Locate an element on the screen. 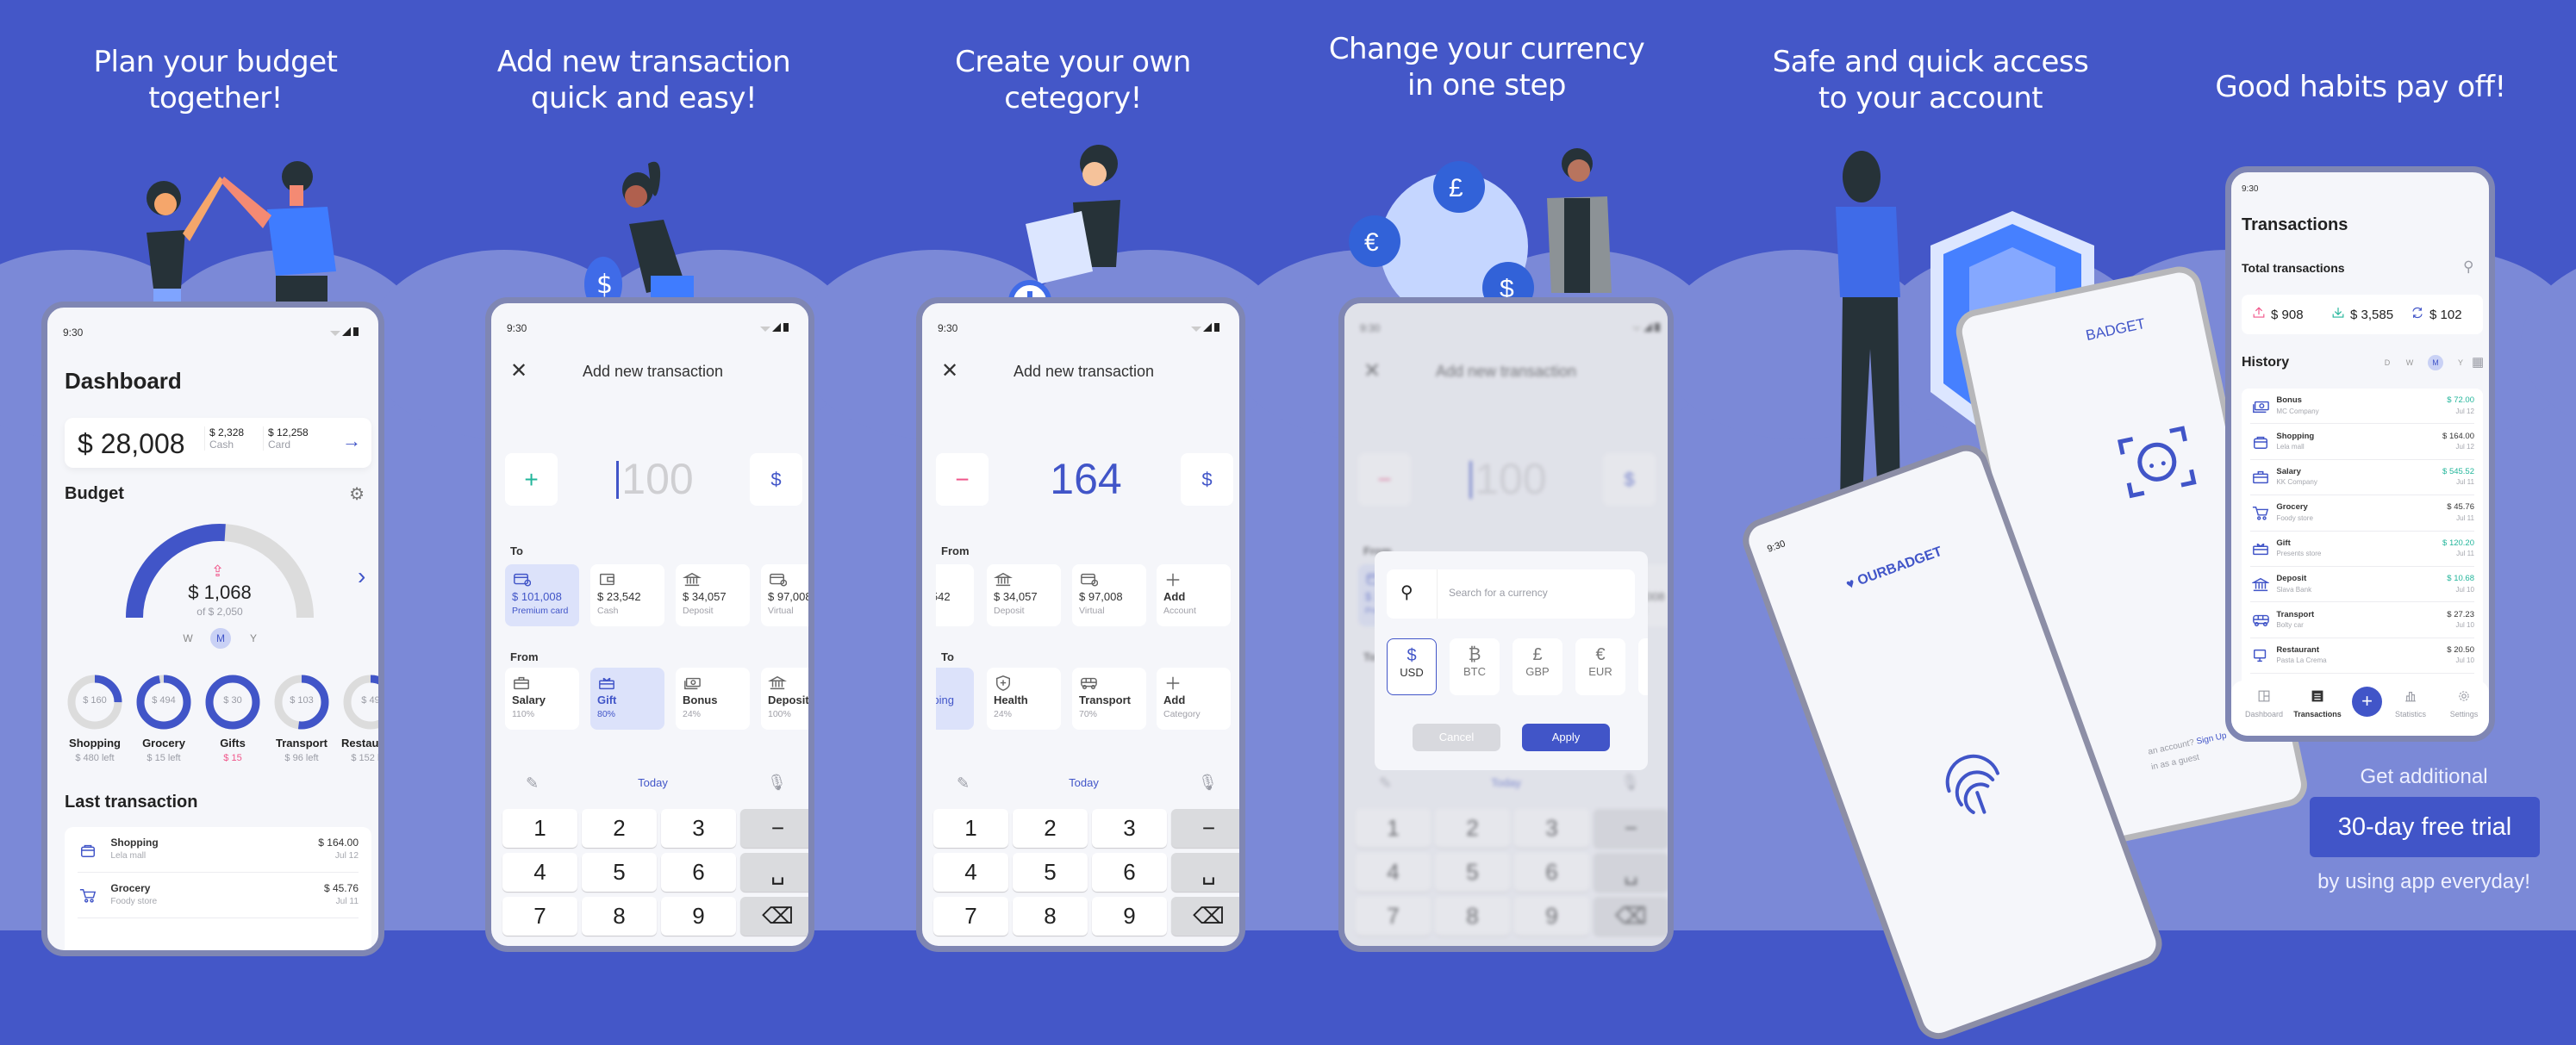 Image resolution: width=2576 pixels, height=1045 pixels. currency-option-btc: ₿ BTC is located at coordinates (1475, 666).